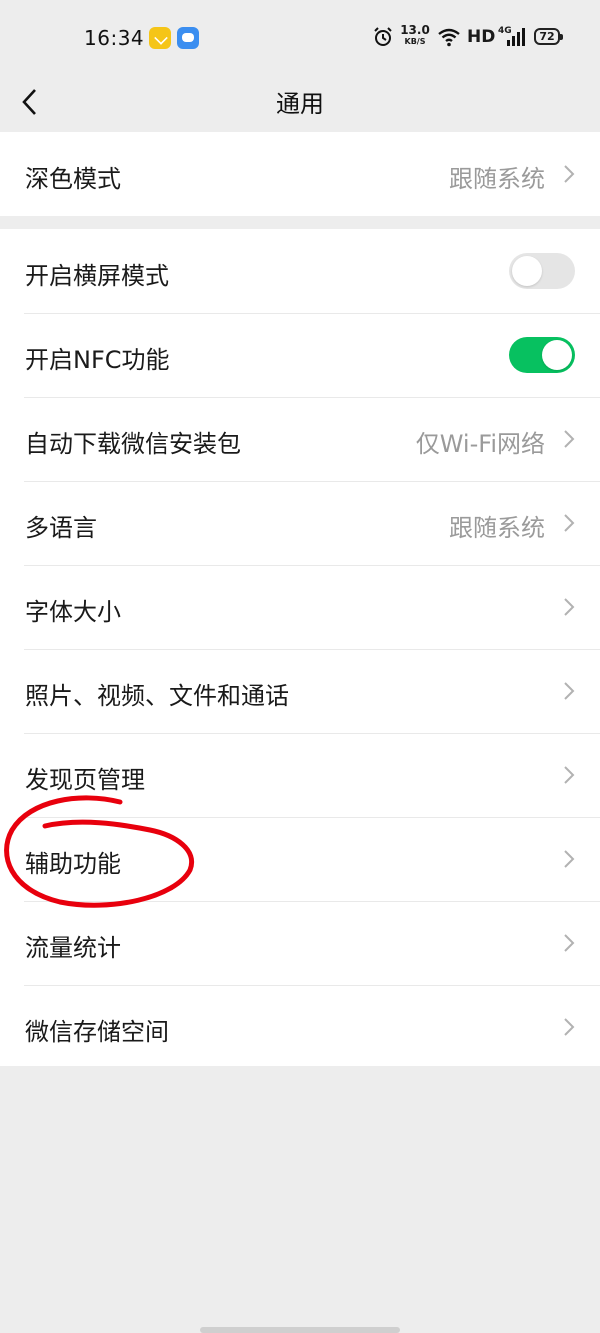 The height and width of the screenshot is (1333, 600). What do you see at coordinates (300, 859) in the screenshot?
I see `settings-row-accessibility: 辅助功能` at bounding box center [300, 859].